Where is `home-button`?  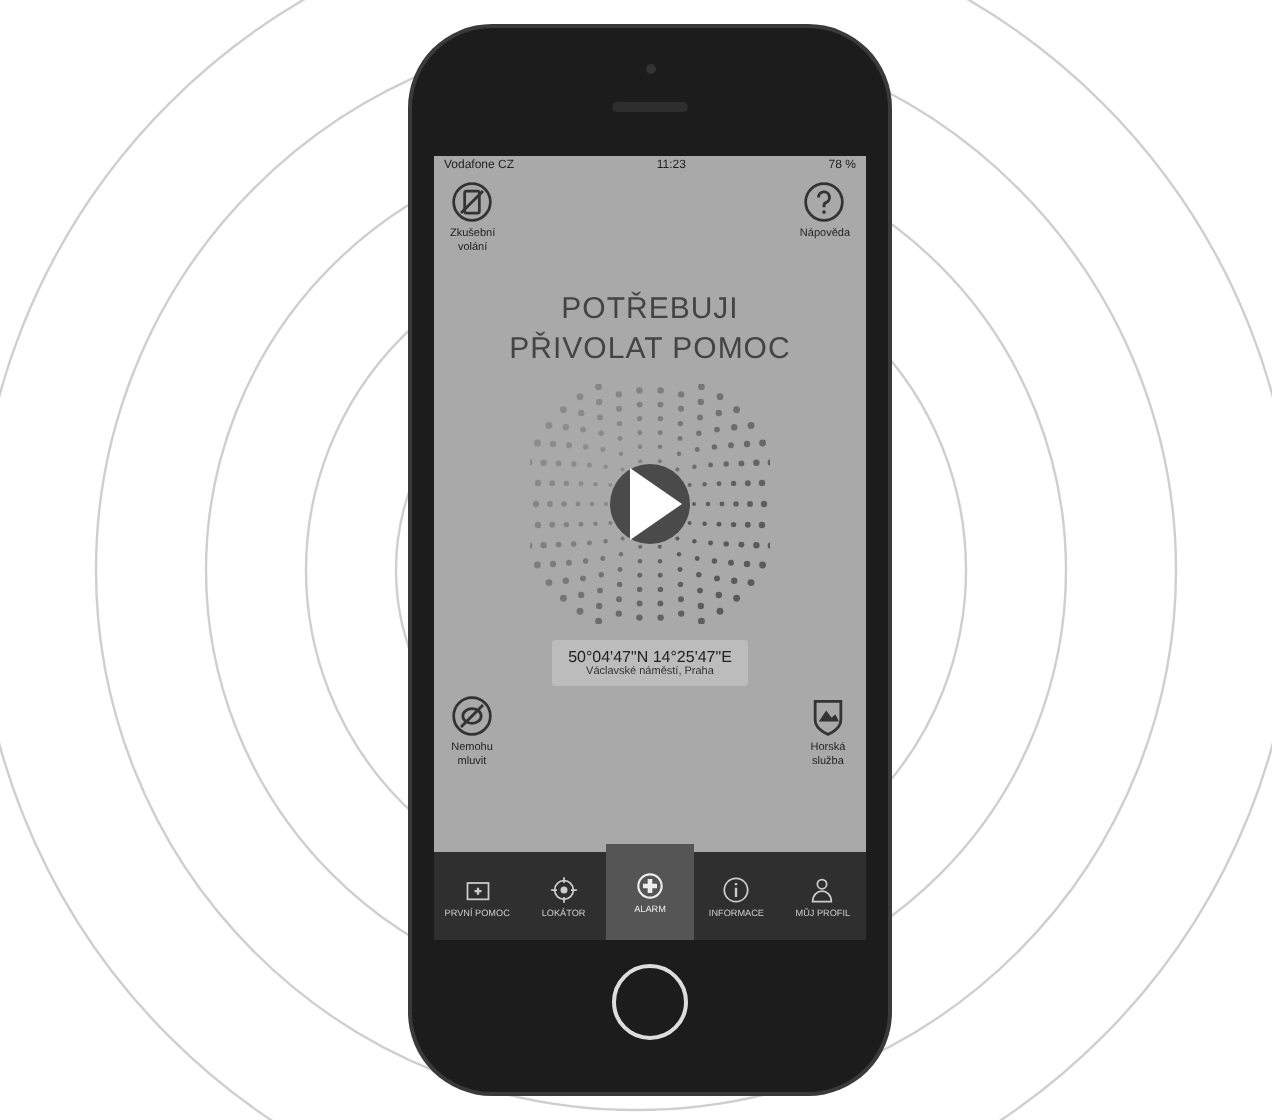
home-button is located at coordinates (650, 1002).